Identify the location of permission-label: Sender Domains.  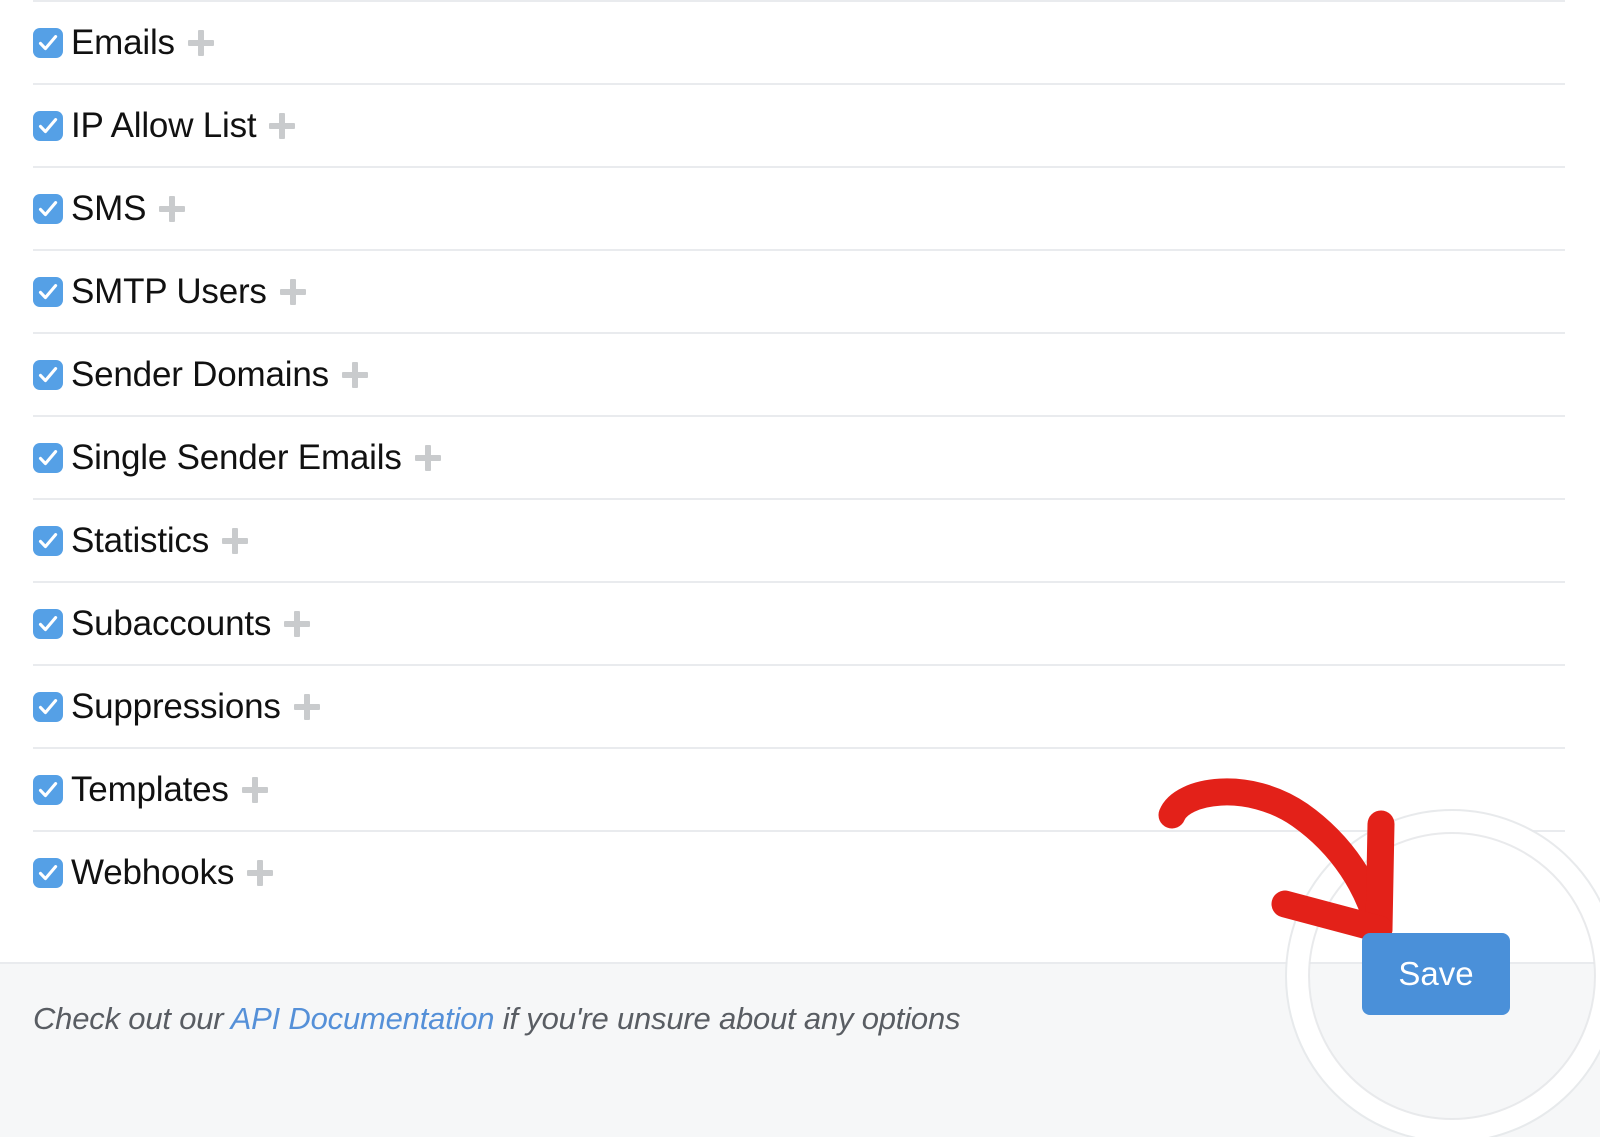
(200, 374).